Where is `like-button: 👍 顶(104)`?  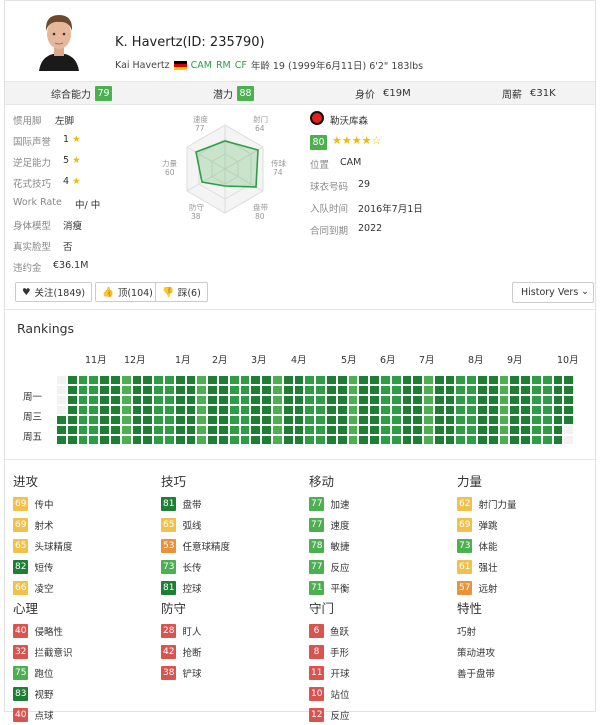
like-button: 👍 顶(104) is located at coordinates (127, 292).